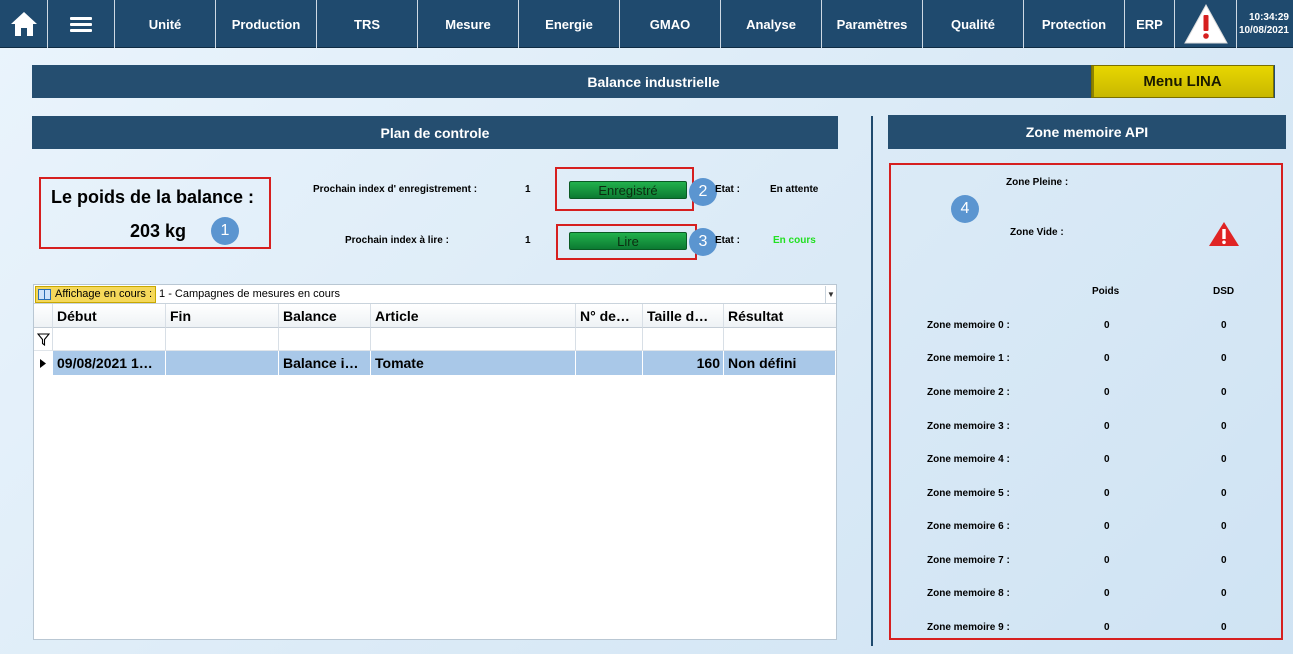  I want to click on col-debut: Début, so click(109, 316).